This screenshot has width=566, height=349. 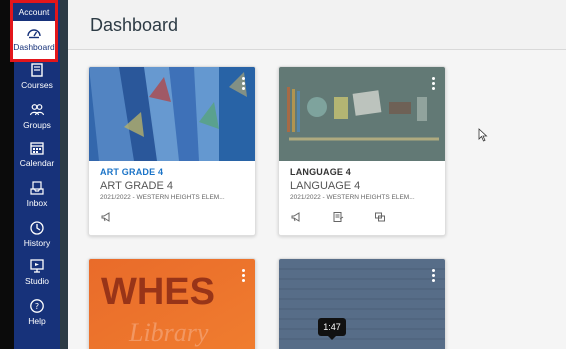 I want to click on brick-wall-image, so click(x=362, y=304).